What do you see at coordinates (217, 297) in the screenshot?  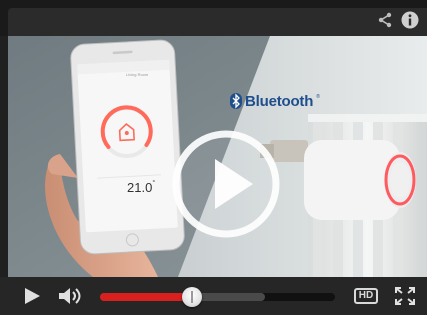 I see `progress-bar` at bounding box center [217, 297].